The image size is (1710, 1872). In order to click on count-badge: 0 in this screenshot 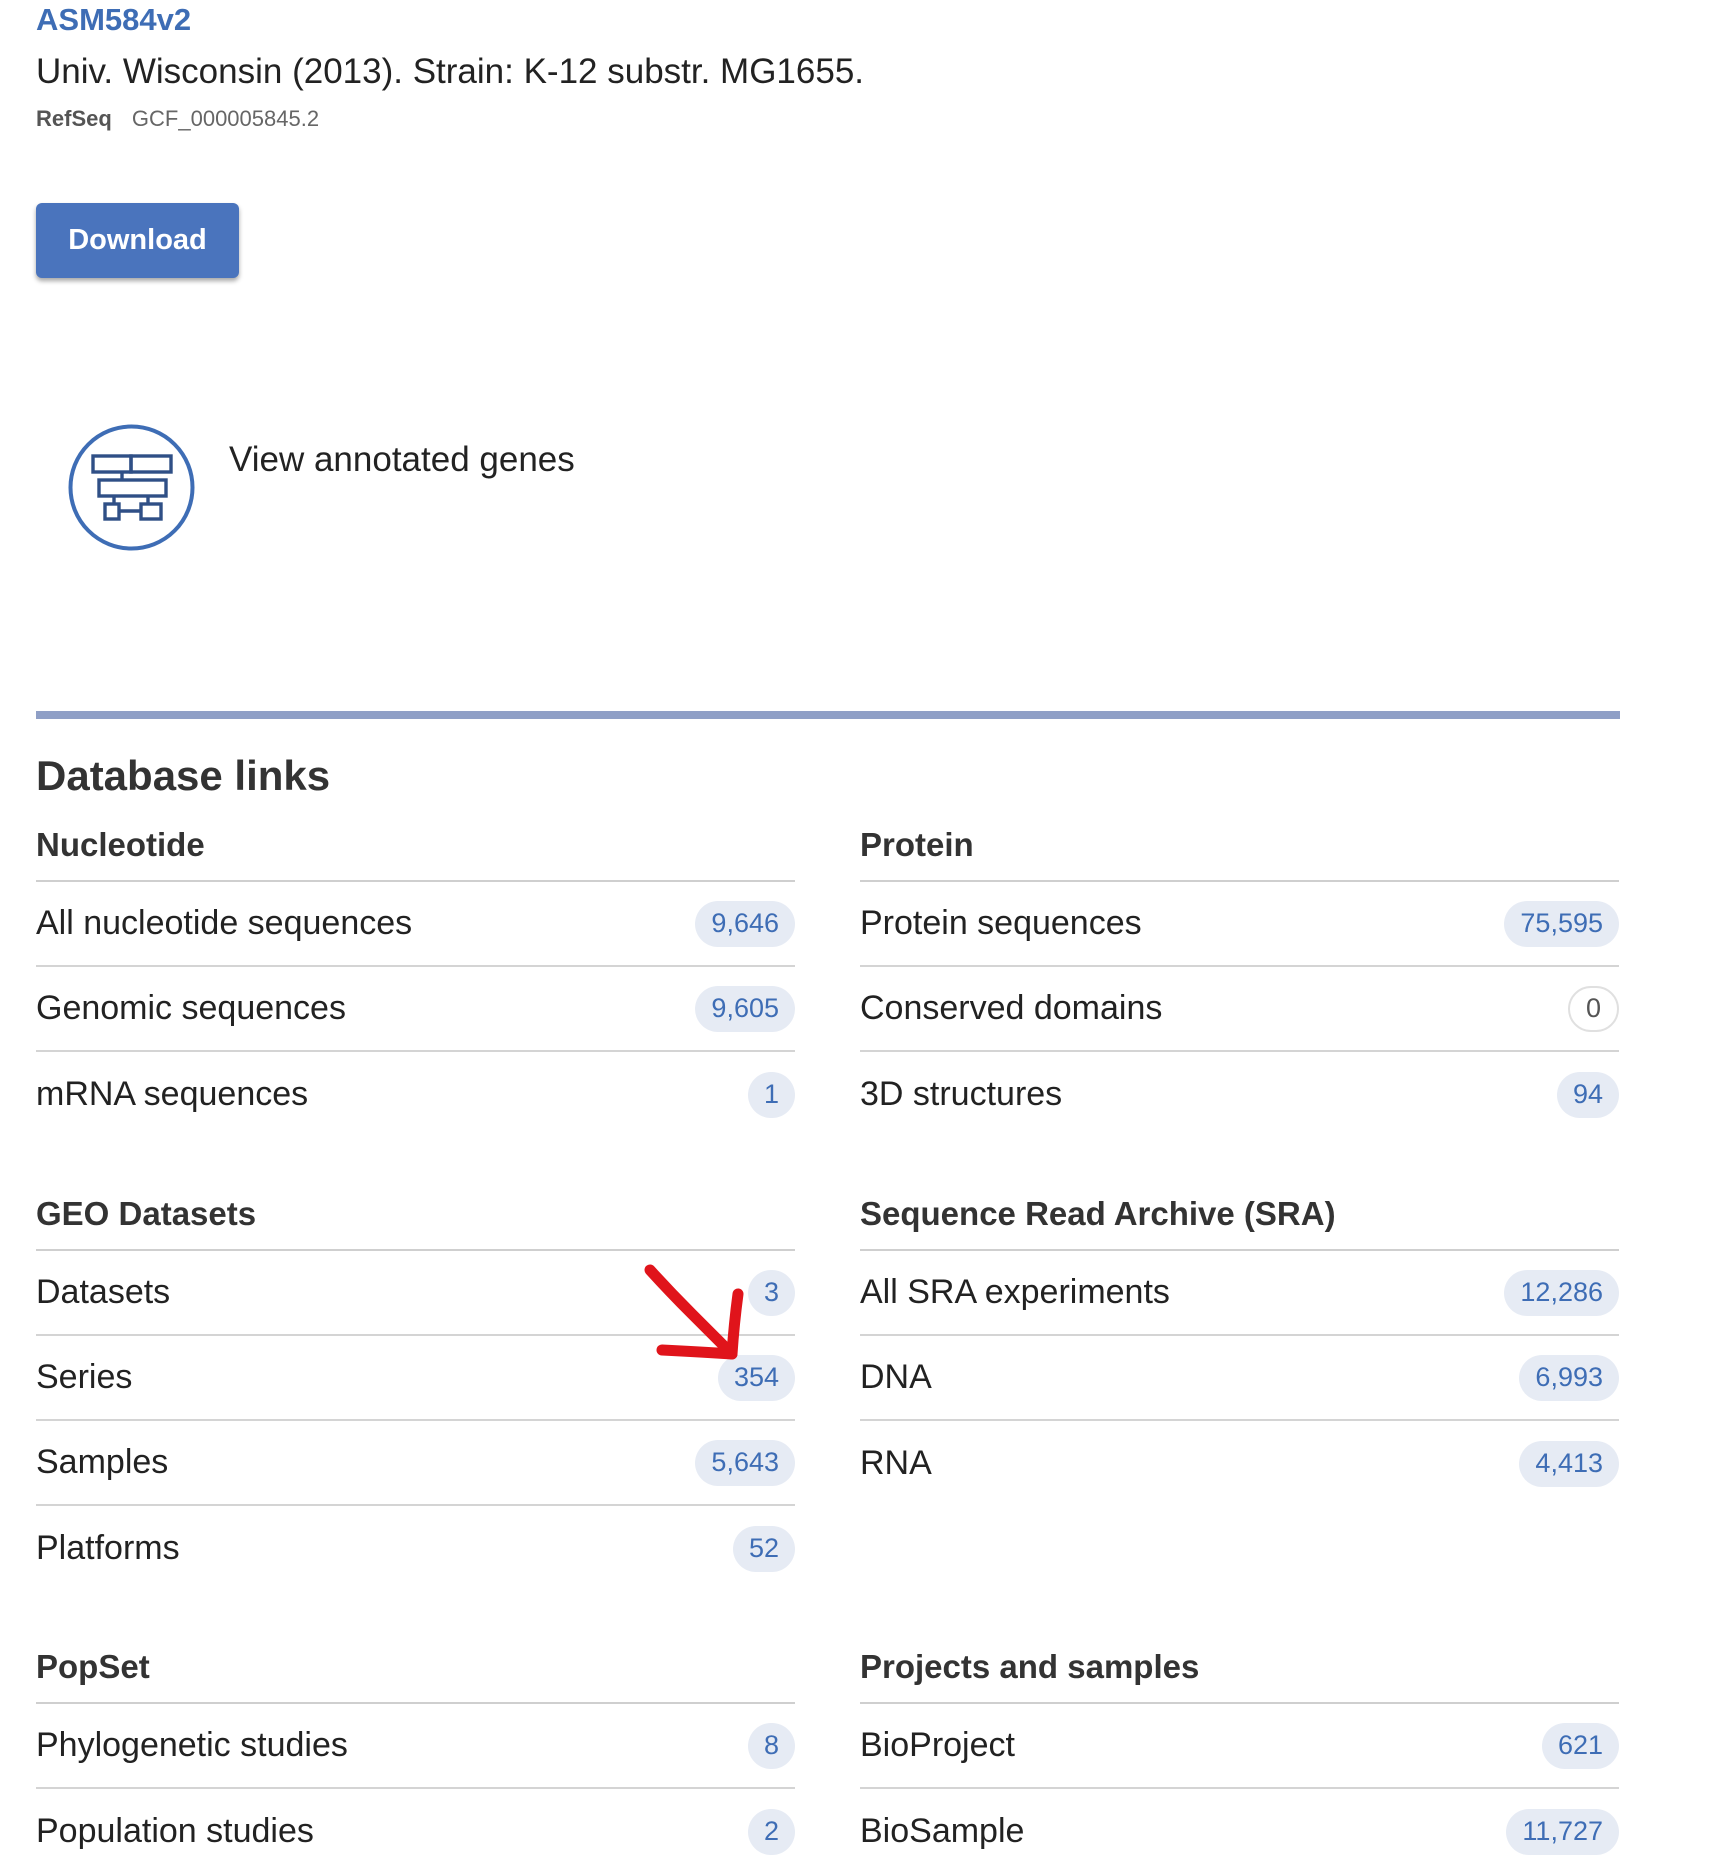, I will do `click(1593, 1008)`.